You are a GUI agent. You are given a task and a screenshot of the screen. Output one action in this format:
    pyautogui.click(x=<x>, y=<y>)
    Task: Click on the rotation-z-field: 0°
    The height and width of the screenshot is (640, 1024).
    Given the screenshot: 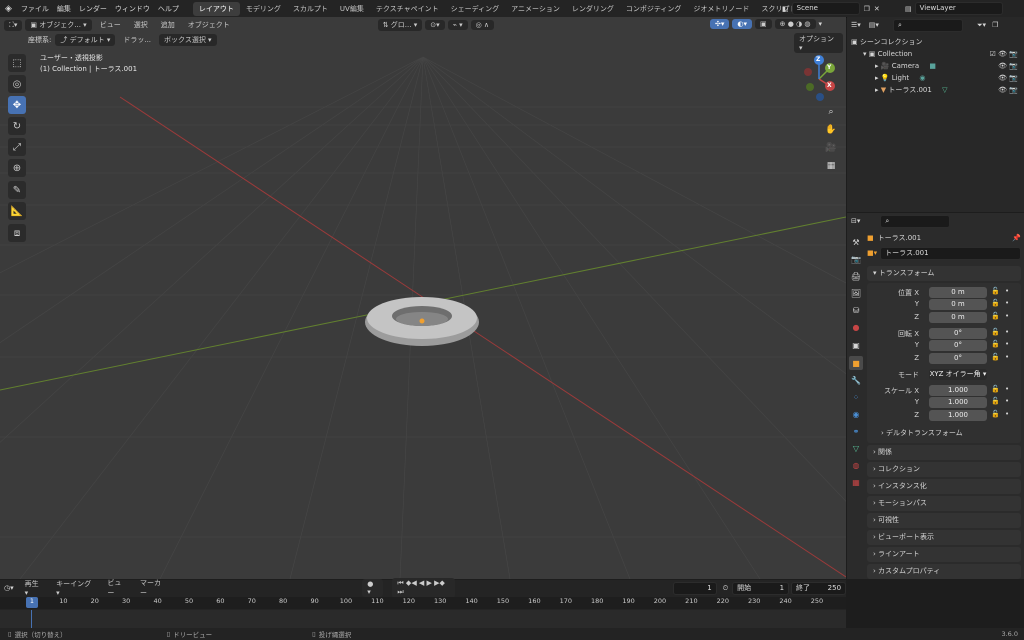 What is the action you would take?
    pyautogui.click(x=958, y=358)
    